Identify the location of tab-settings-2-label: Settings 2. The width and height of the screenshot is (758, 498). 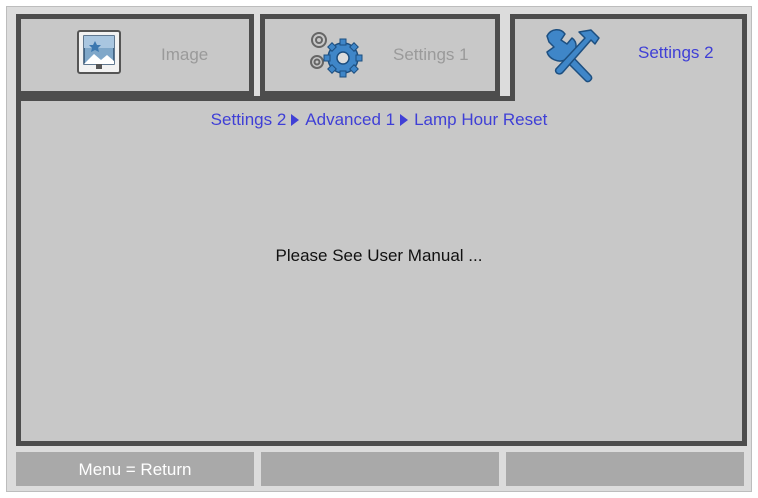
(676, 52).